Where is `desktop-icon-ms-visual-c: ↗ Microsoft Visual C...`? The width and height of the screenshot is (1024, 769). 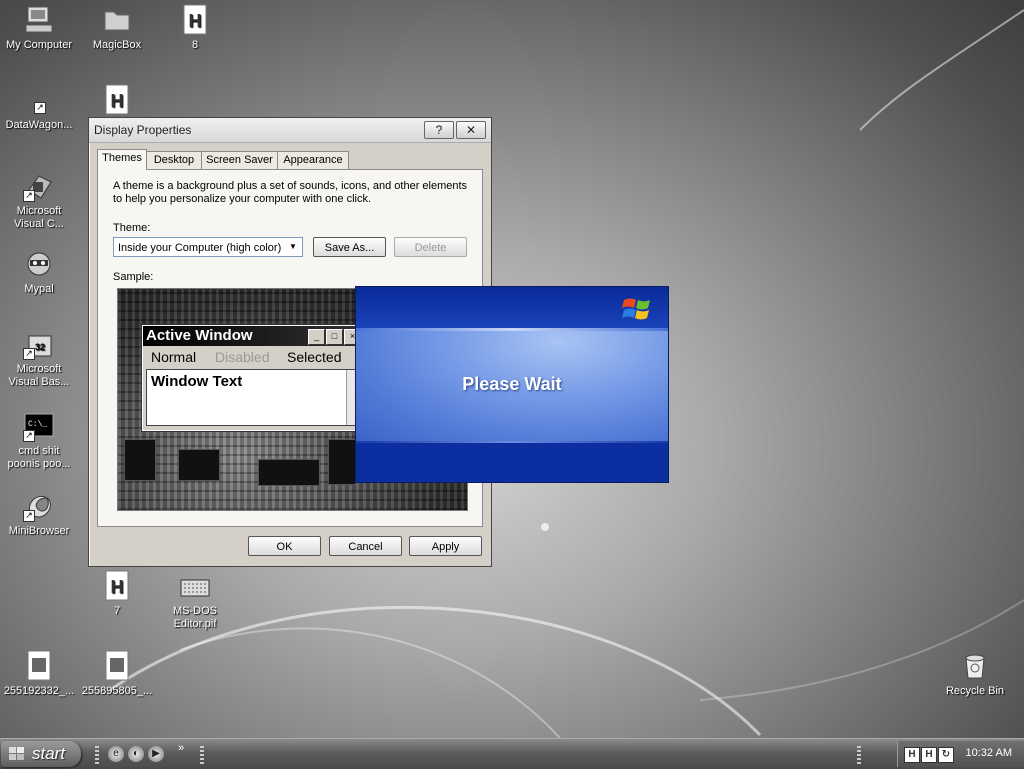 desktop-icon-ms-visual-c: ↗ Microsoft Visual C... is located at coordinates (39, 200).